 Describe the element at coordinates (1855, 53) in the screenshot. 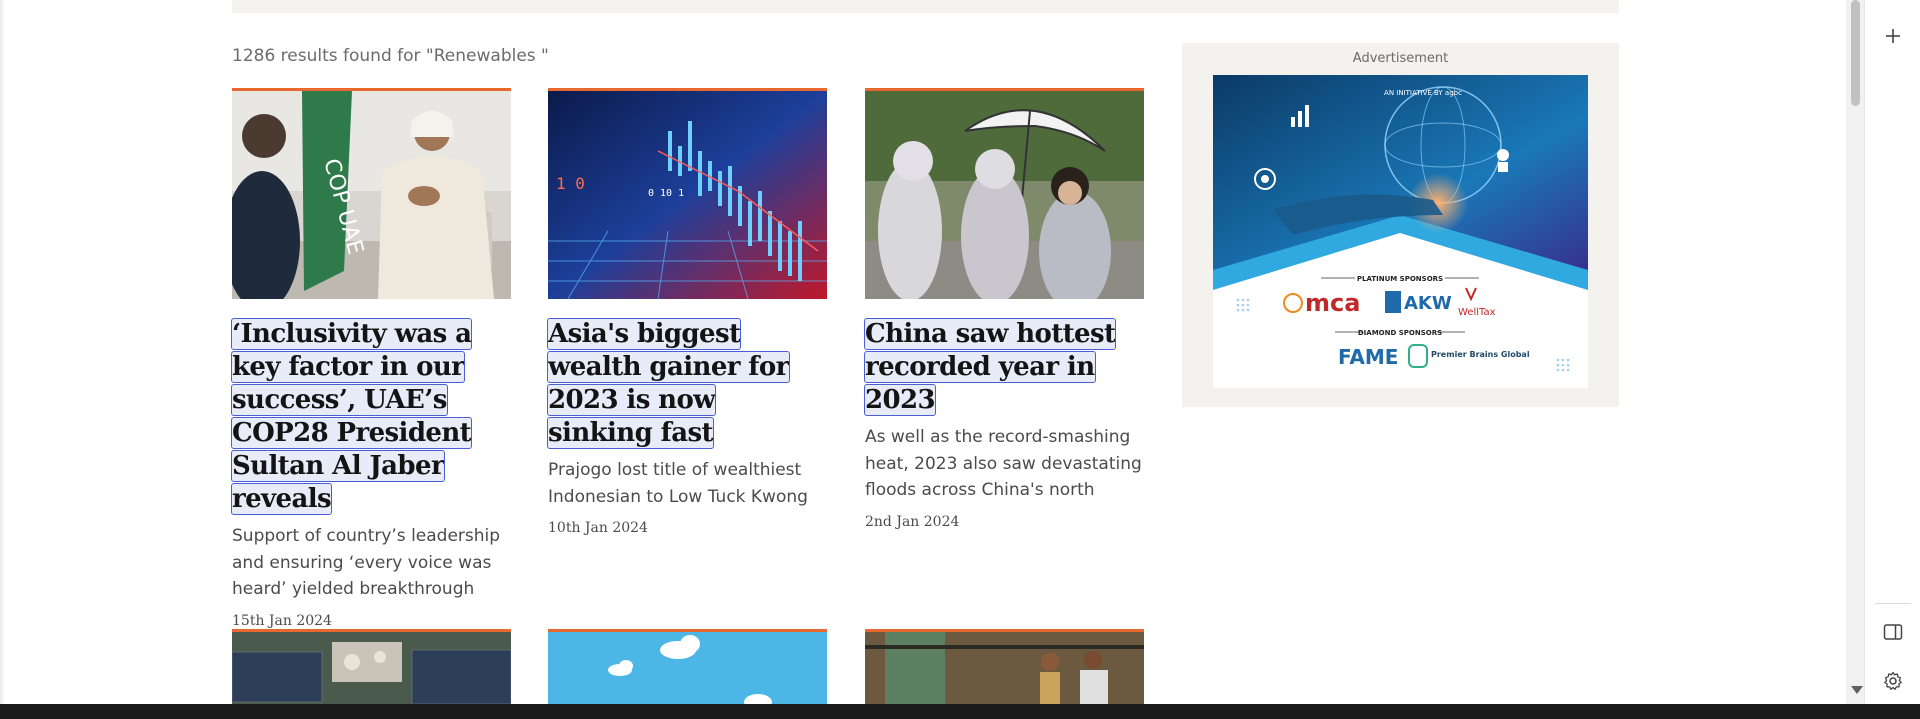

I see `scrollbar-thumb` at that location.